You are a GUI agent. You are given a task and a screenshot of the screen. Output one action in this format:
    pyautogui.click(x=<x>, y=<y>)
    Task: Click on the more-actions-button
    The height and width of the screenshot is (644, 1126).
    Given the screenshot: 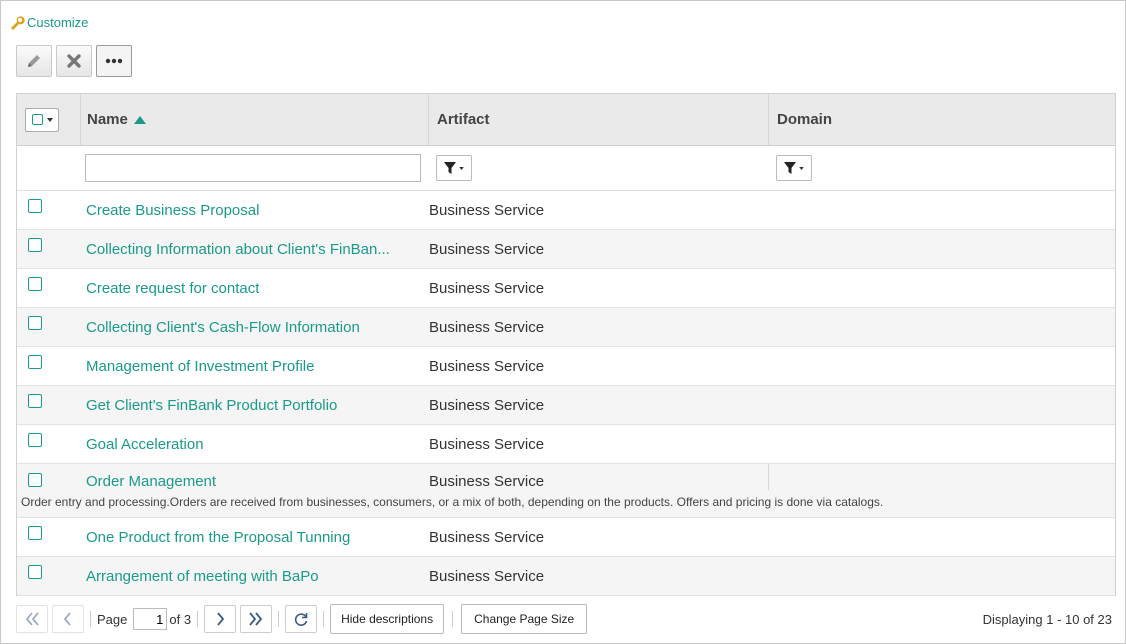 What is the action you would take?
    pyautogui.click(x=114, y=61)
    